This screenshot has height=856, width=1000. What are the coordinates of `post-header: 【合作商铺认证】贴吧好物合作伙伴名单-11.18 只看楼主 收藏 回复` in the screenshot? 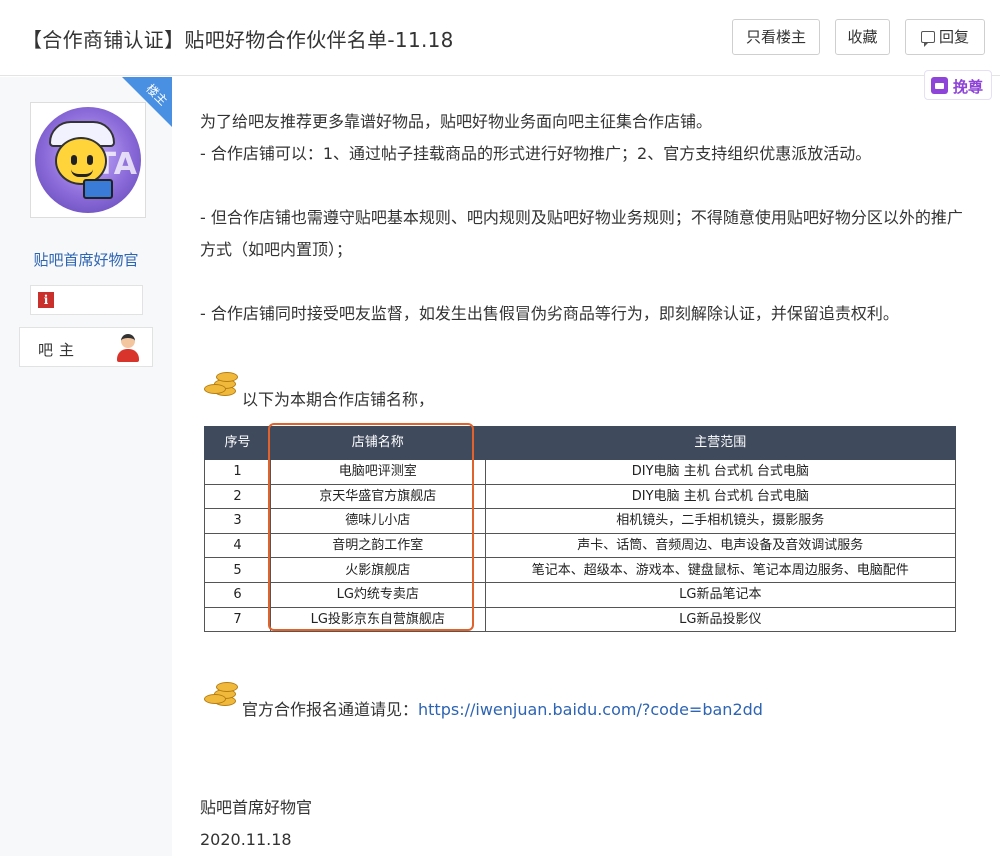 It's located at (500, 38).